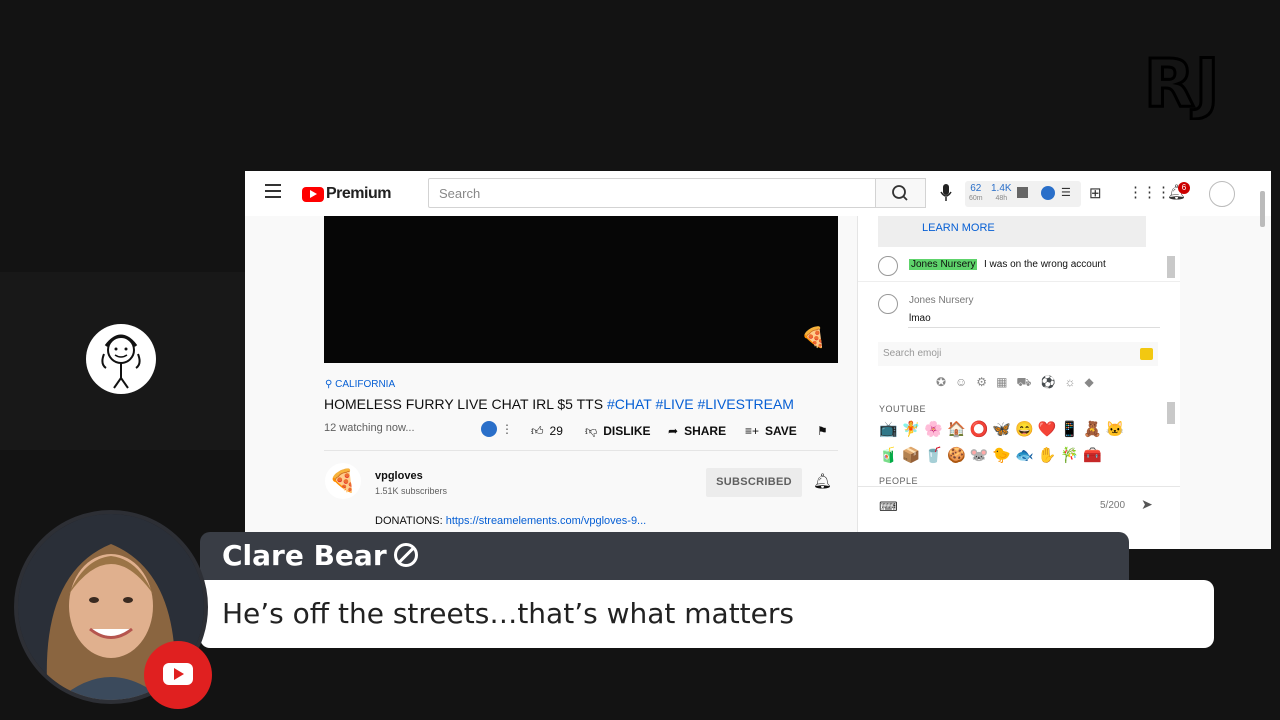  I want to click on page-scrollbar, so click(1262, 209).